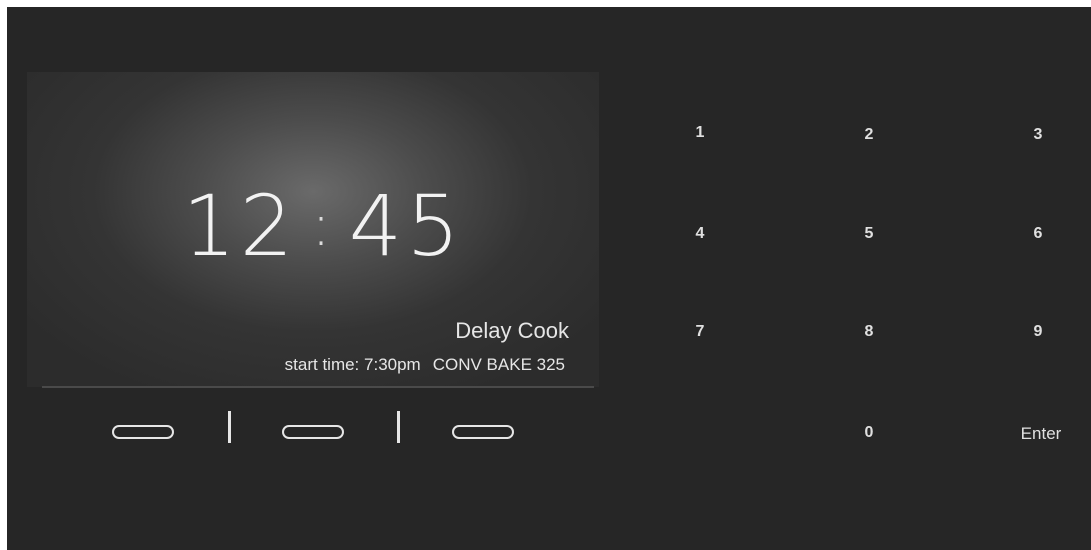  Describe the element at coordinates (869, 433) in the screenshot. I see `keypad-key-0: 0` at that location.